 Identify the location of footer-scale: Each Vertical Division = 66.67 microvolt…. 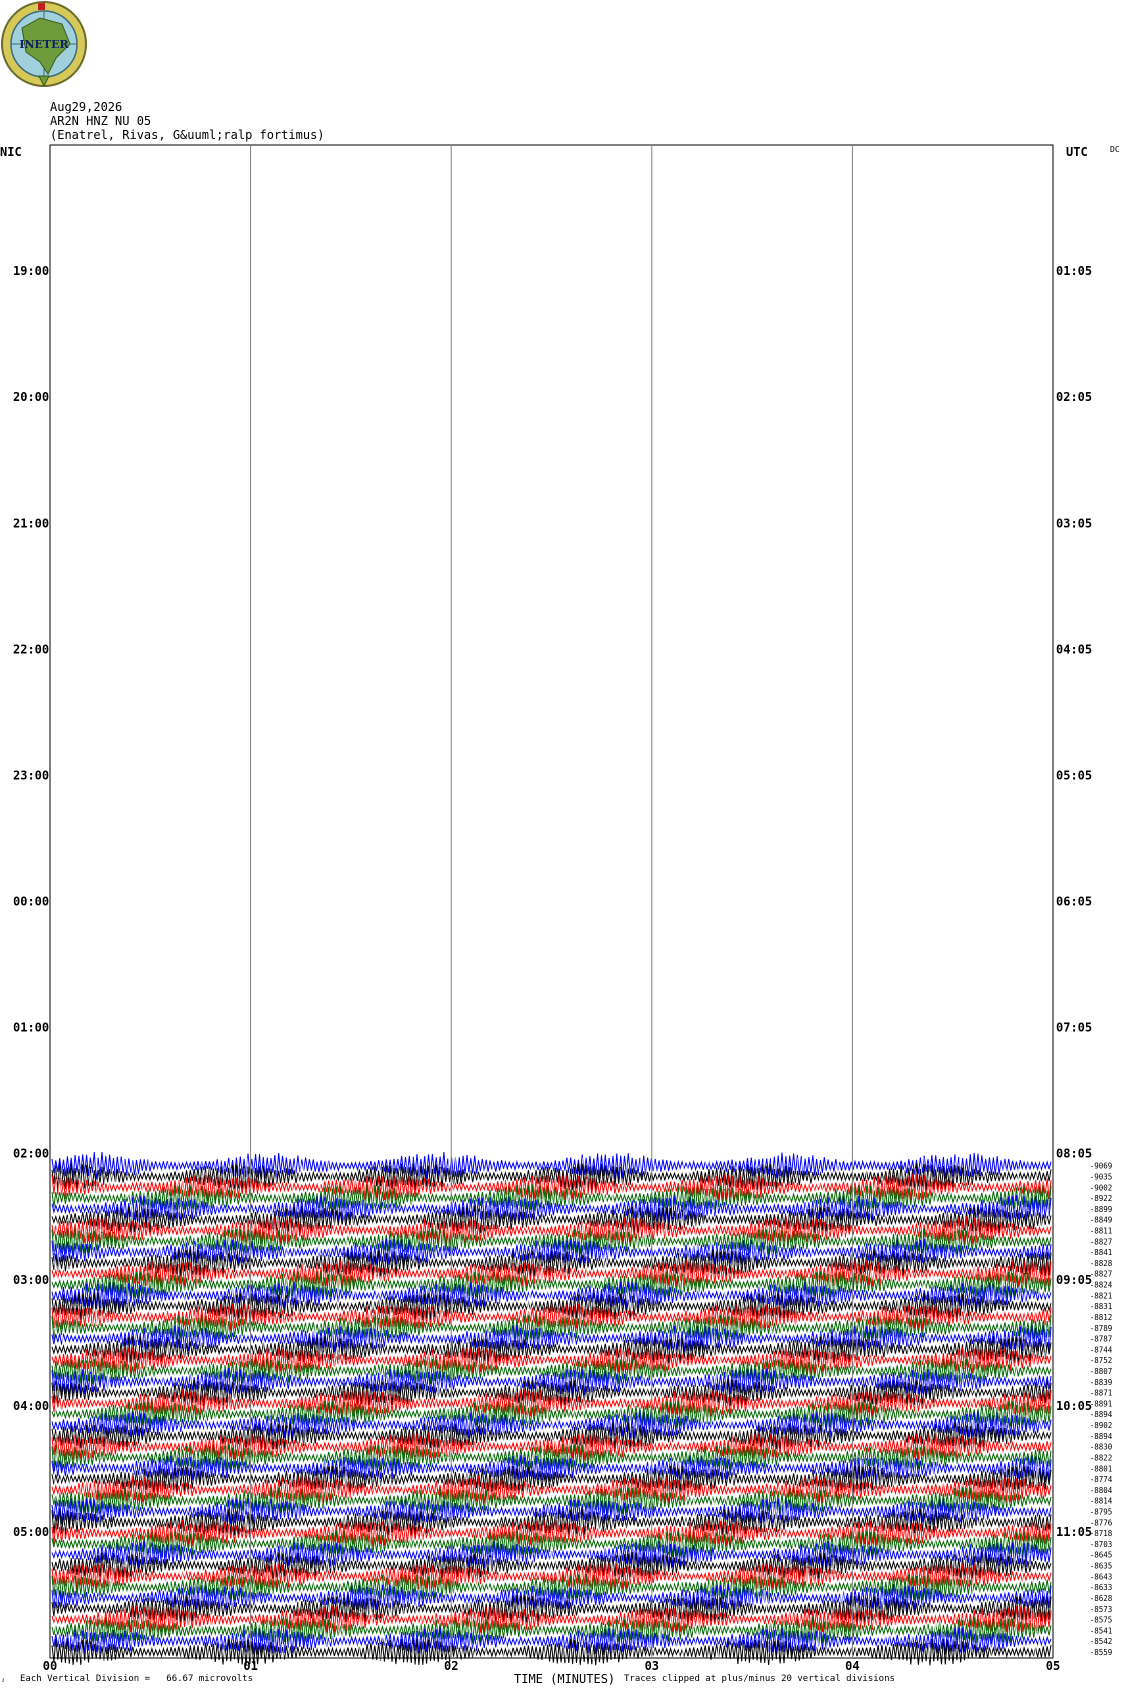
(136, 1679).